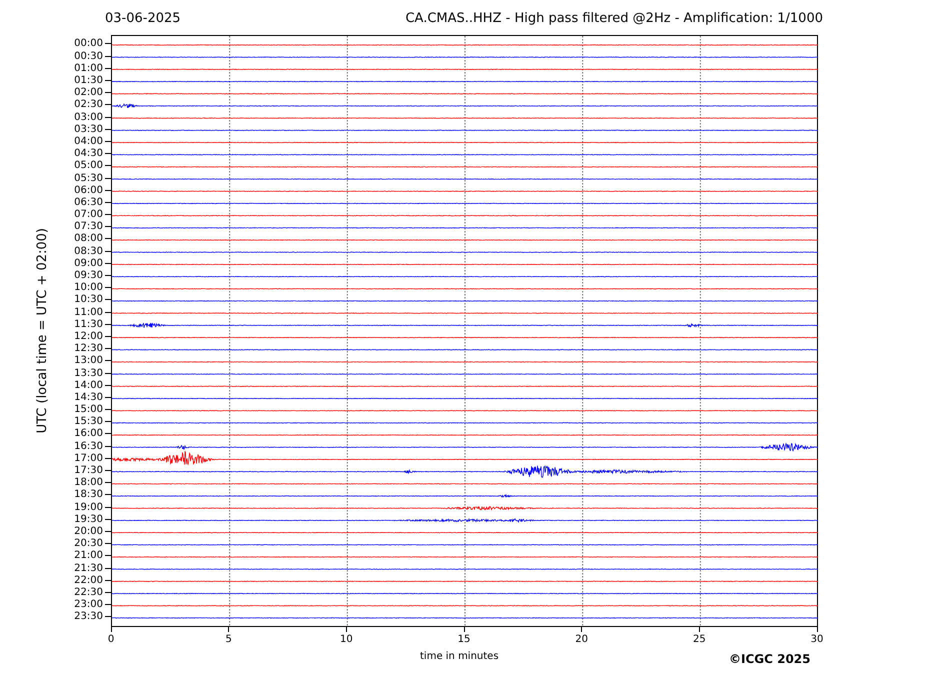  Describe the element at coordinates (89, 422) in the screenshot. I see `time-label: 15:30` at that location.